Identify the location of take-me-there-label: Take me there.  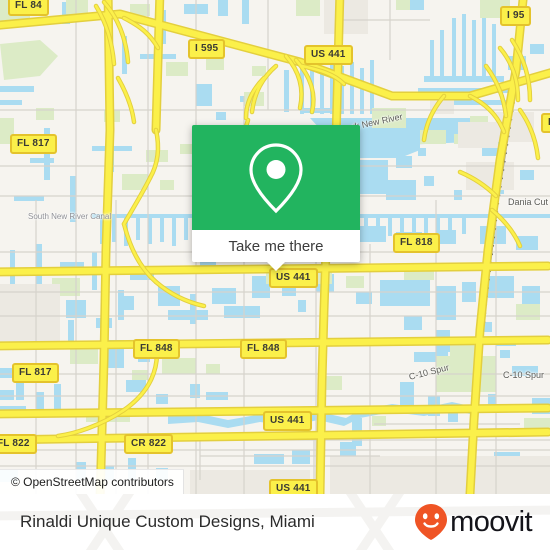
(276, 246).